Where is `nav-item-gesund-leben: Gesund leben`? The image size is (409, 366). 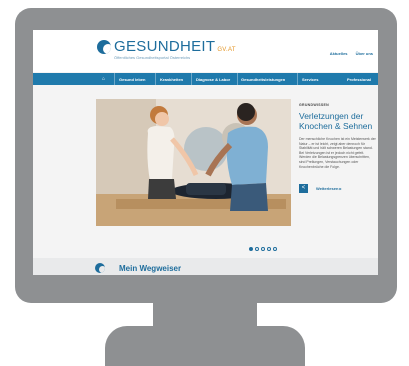
nav-item-gesund-leben: Gesund leben is located at coordinates (132, 79).